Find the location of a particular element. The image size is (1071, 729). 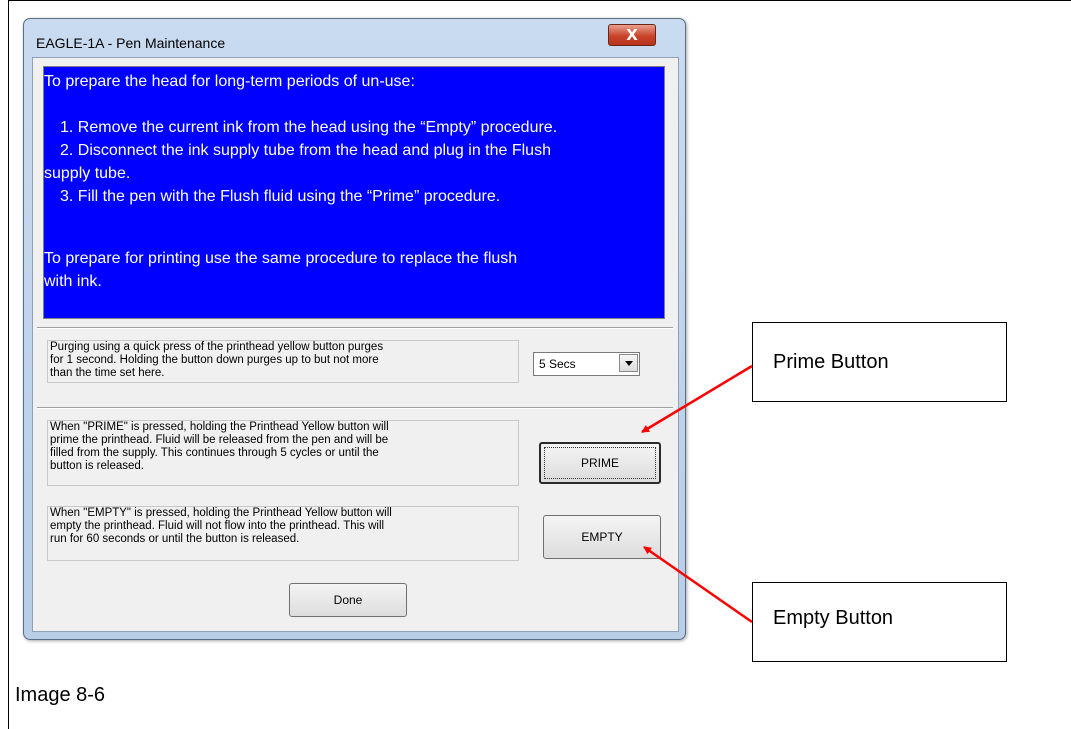

callout-arrows is located at coordinates (697, 494).